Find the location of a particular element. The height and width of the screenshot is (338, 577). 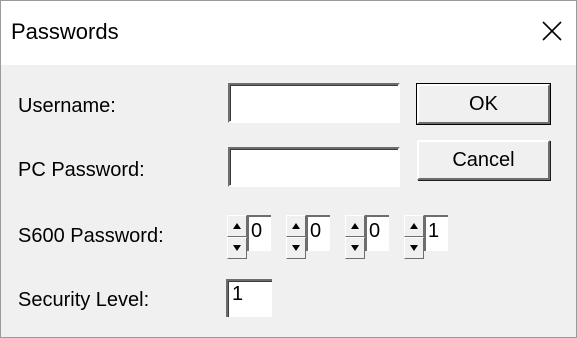

pc-password-label: PC Password: is located at coordinates (81, 170).